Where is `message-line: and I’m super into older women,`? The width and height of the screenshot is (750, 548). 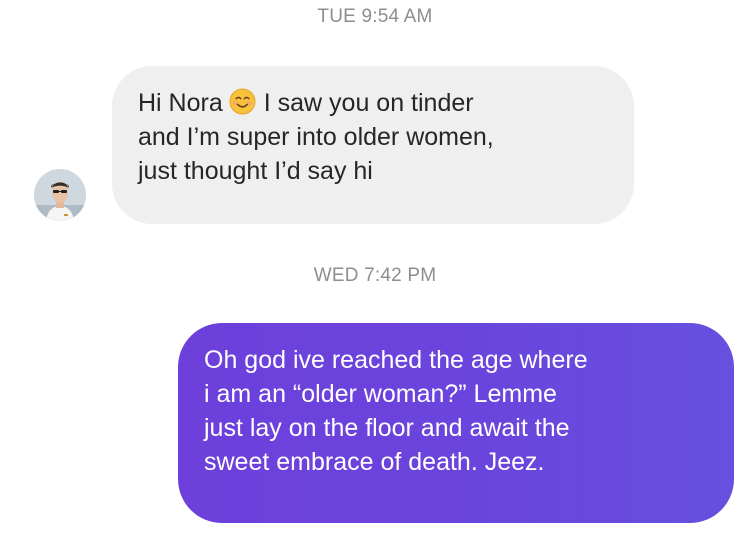
message-line: and I’m super into older women, is located at coordinates (316, 137).